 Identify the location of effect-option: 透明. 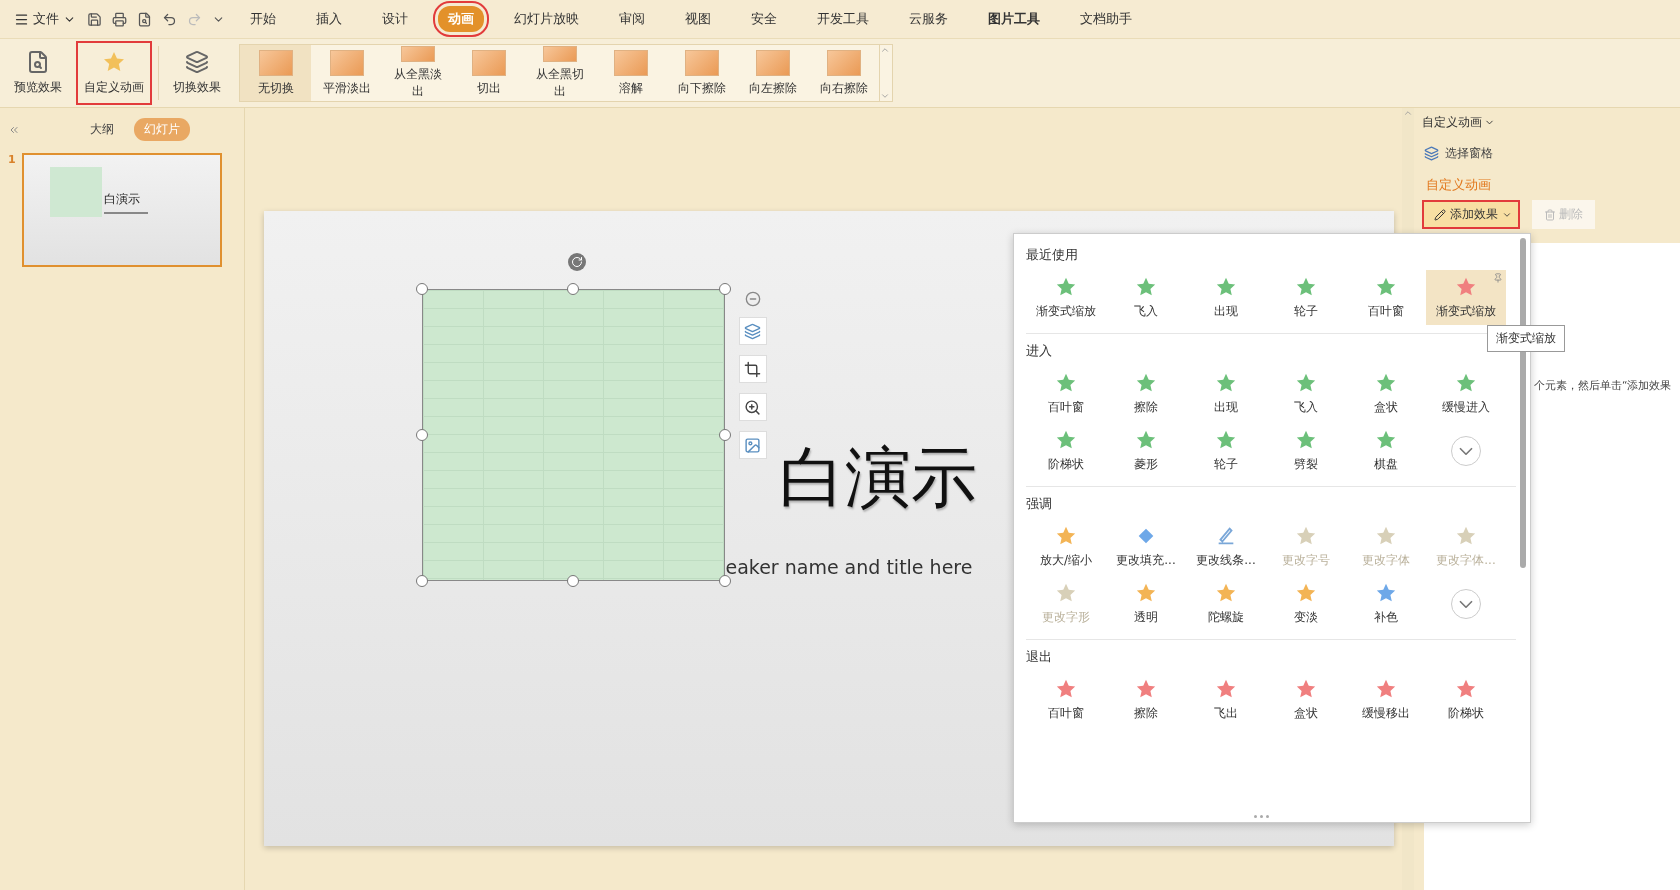
(1146, 603).